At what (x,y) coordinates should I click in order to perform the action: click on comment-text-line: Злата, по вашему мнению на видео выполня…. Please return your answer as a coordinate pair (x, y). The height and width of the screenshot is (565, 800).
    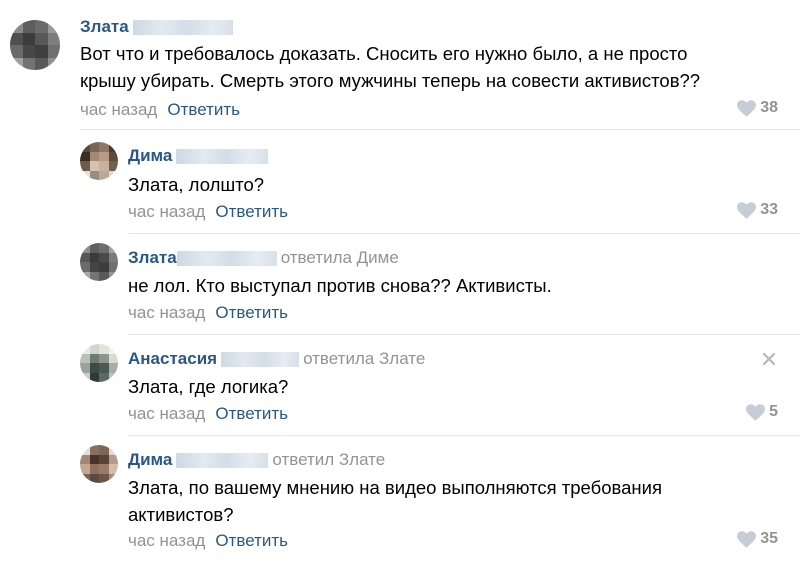
    Looking at the image, I should click on (395, 487).